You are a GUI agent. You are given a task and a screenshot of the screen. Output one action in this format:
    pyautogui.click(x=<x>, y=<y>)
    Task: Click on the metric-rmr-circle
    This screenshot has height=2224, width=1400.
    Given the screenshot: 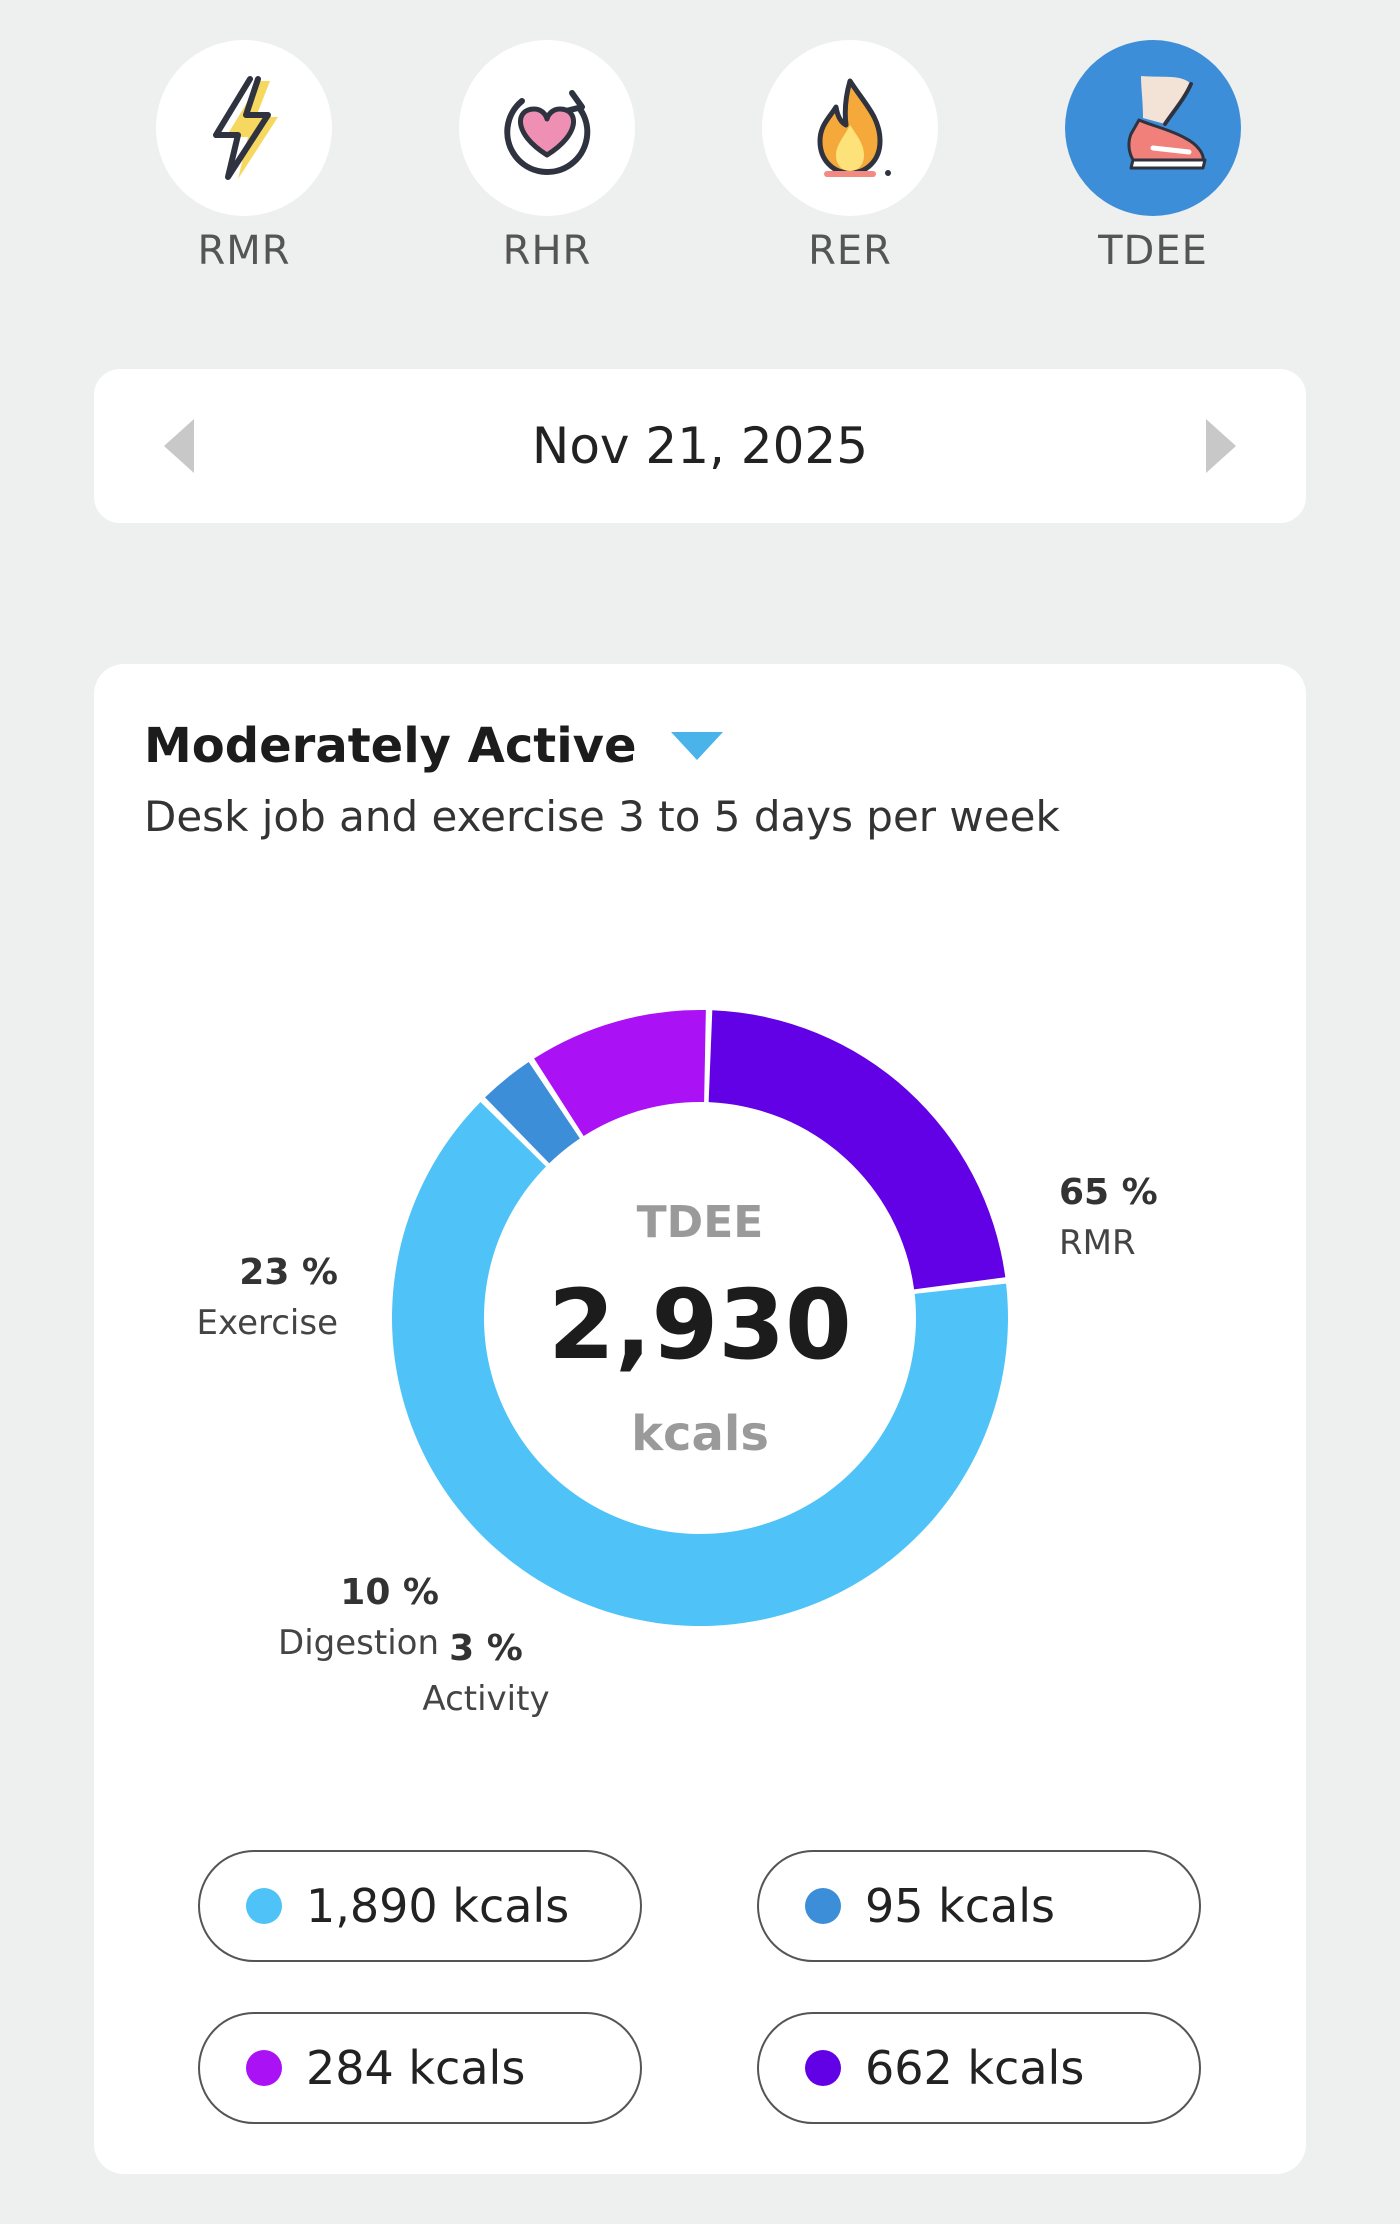 What is the action you would take?
    pyautogui.click(x=244, y=128)
    